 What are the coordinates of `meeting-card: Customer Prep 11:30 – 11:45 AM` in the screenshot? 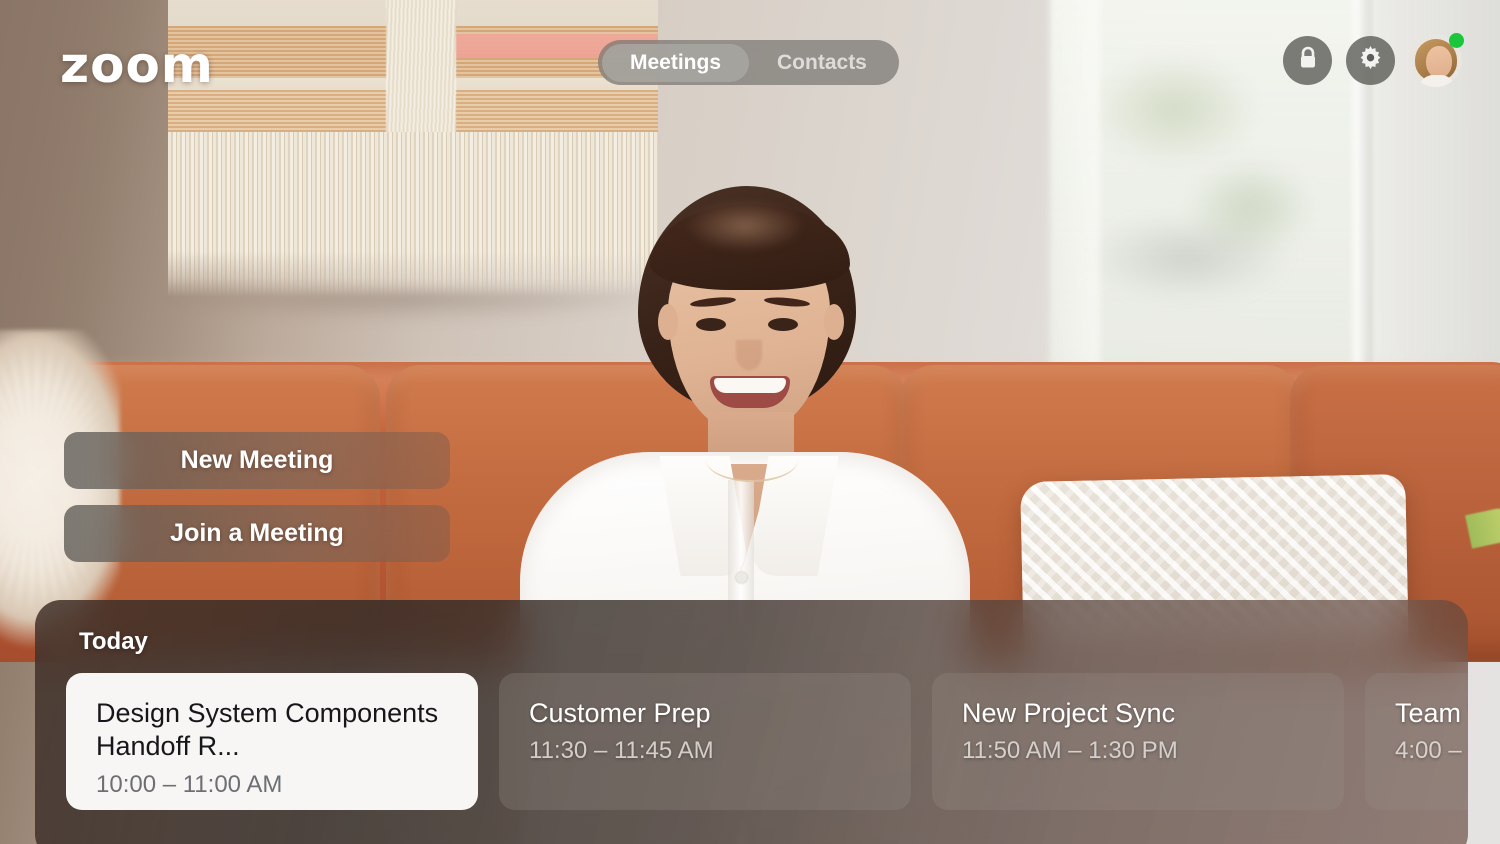 It's located at (705, 741).